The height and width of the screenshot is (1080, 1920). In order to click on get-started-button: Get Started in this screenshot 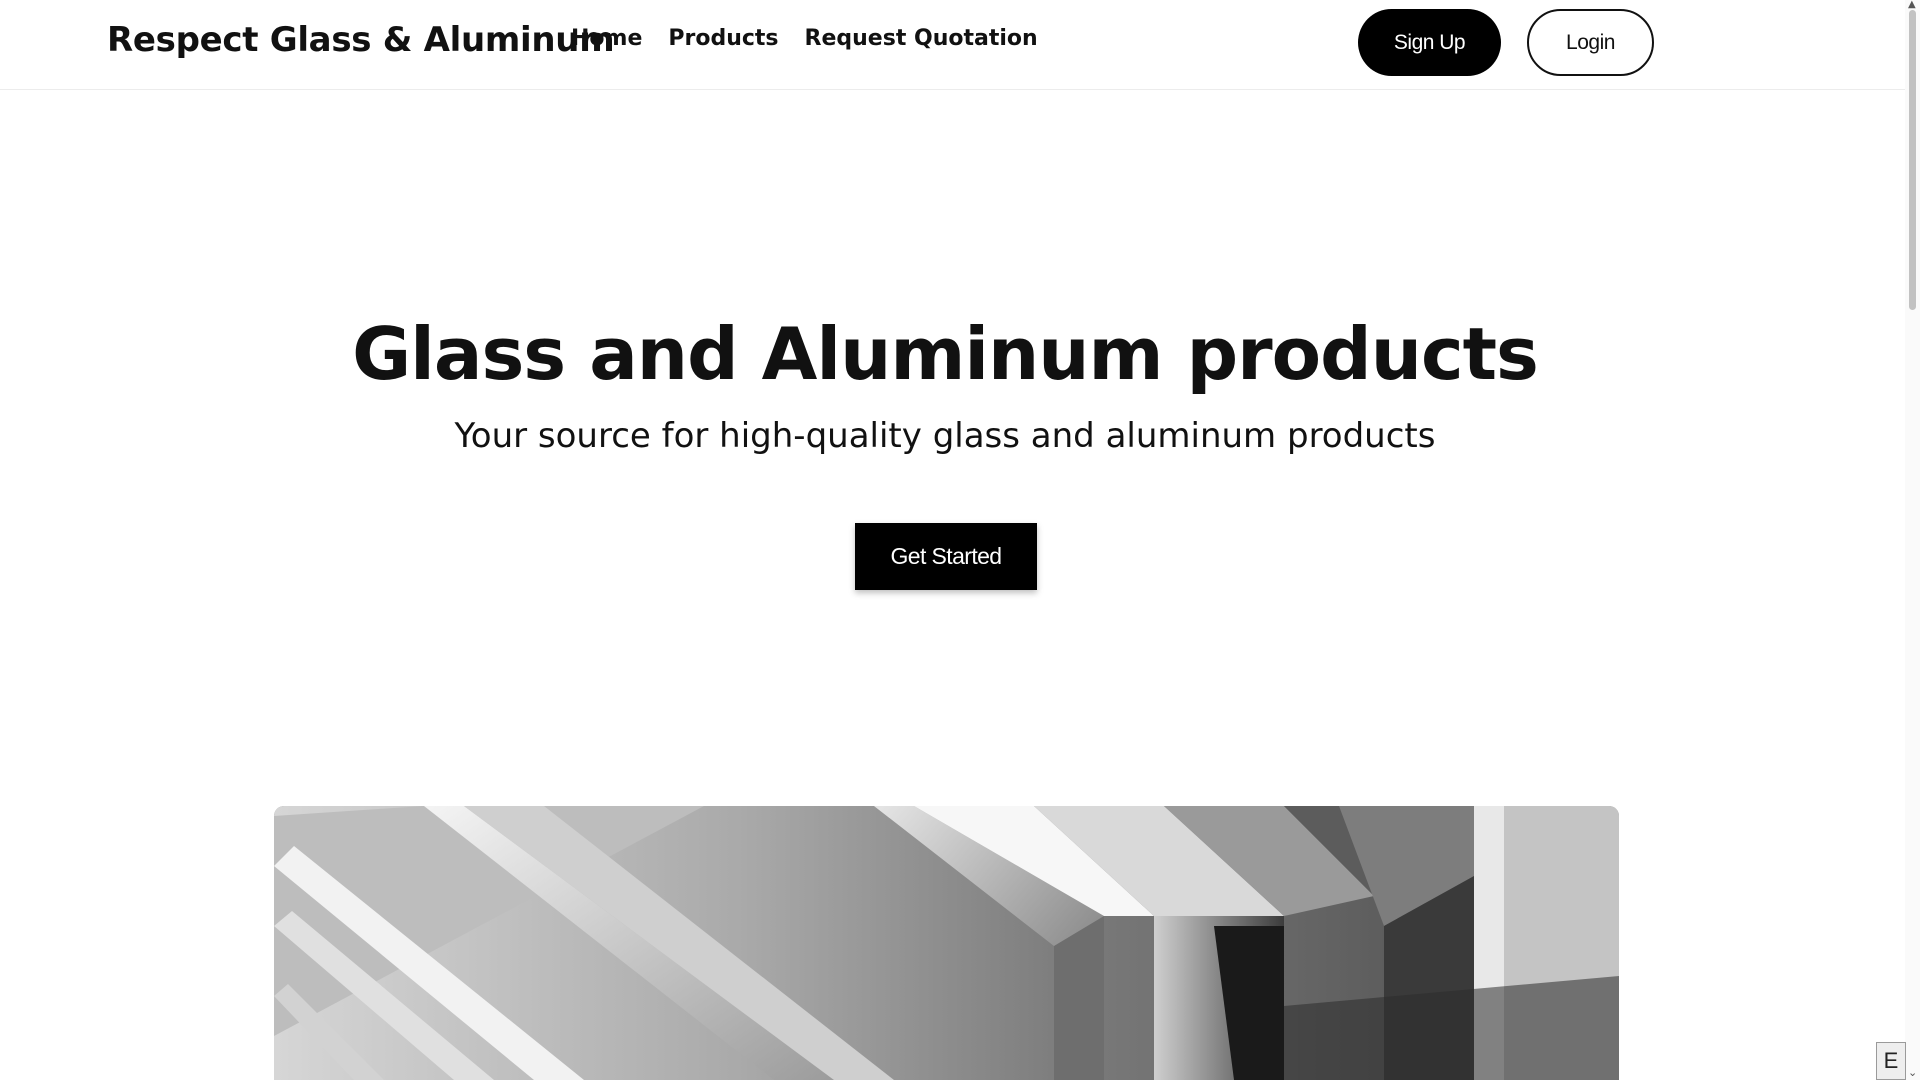, I will do `click(946, 556)`.